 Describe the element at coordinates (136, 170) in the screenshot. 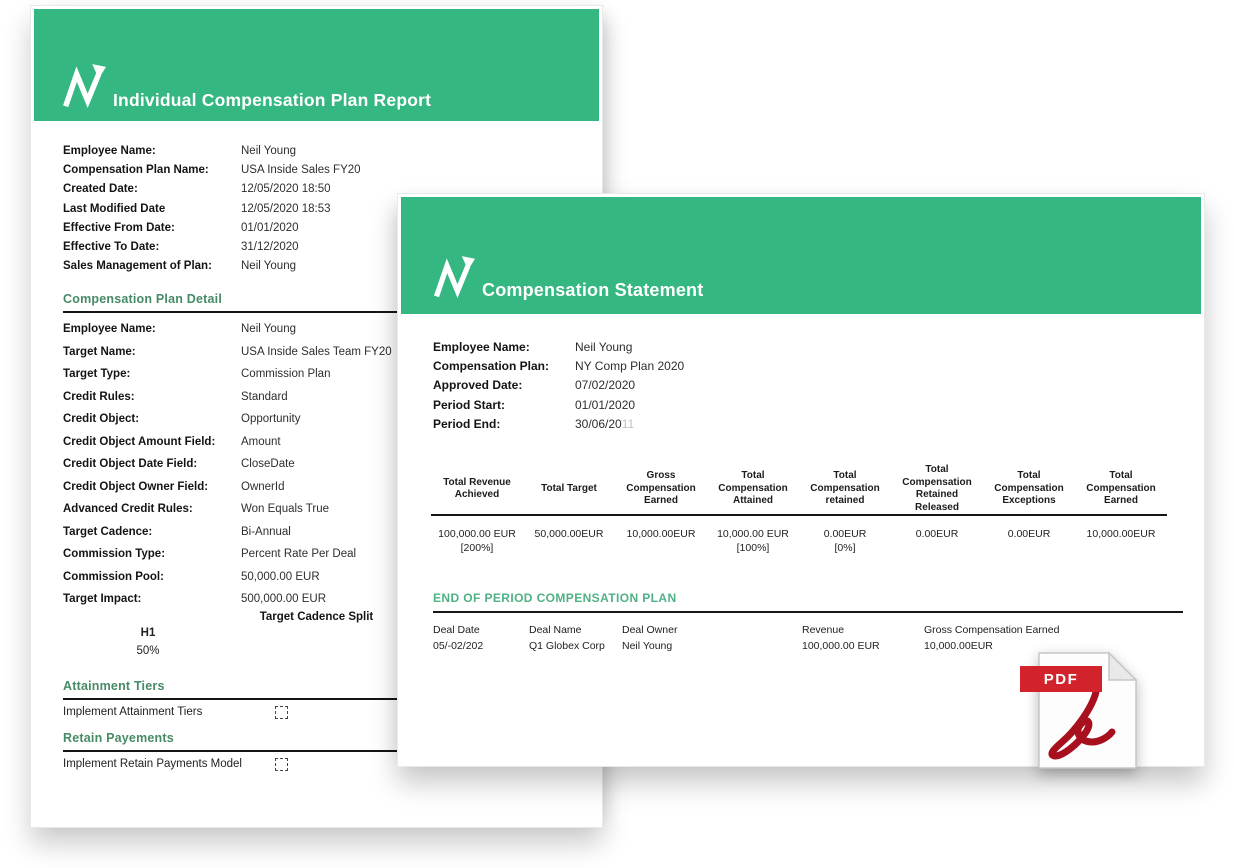

I see `field-label: Compensation Plan Name:` at that location.